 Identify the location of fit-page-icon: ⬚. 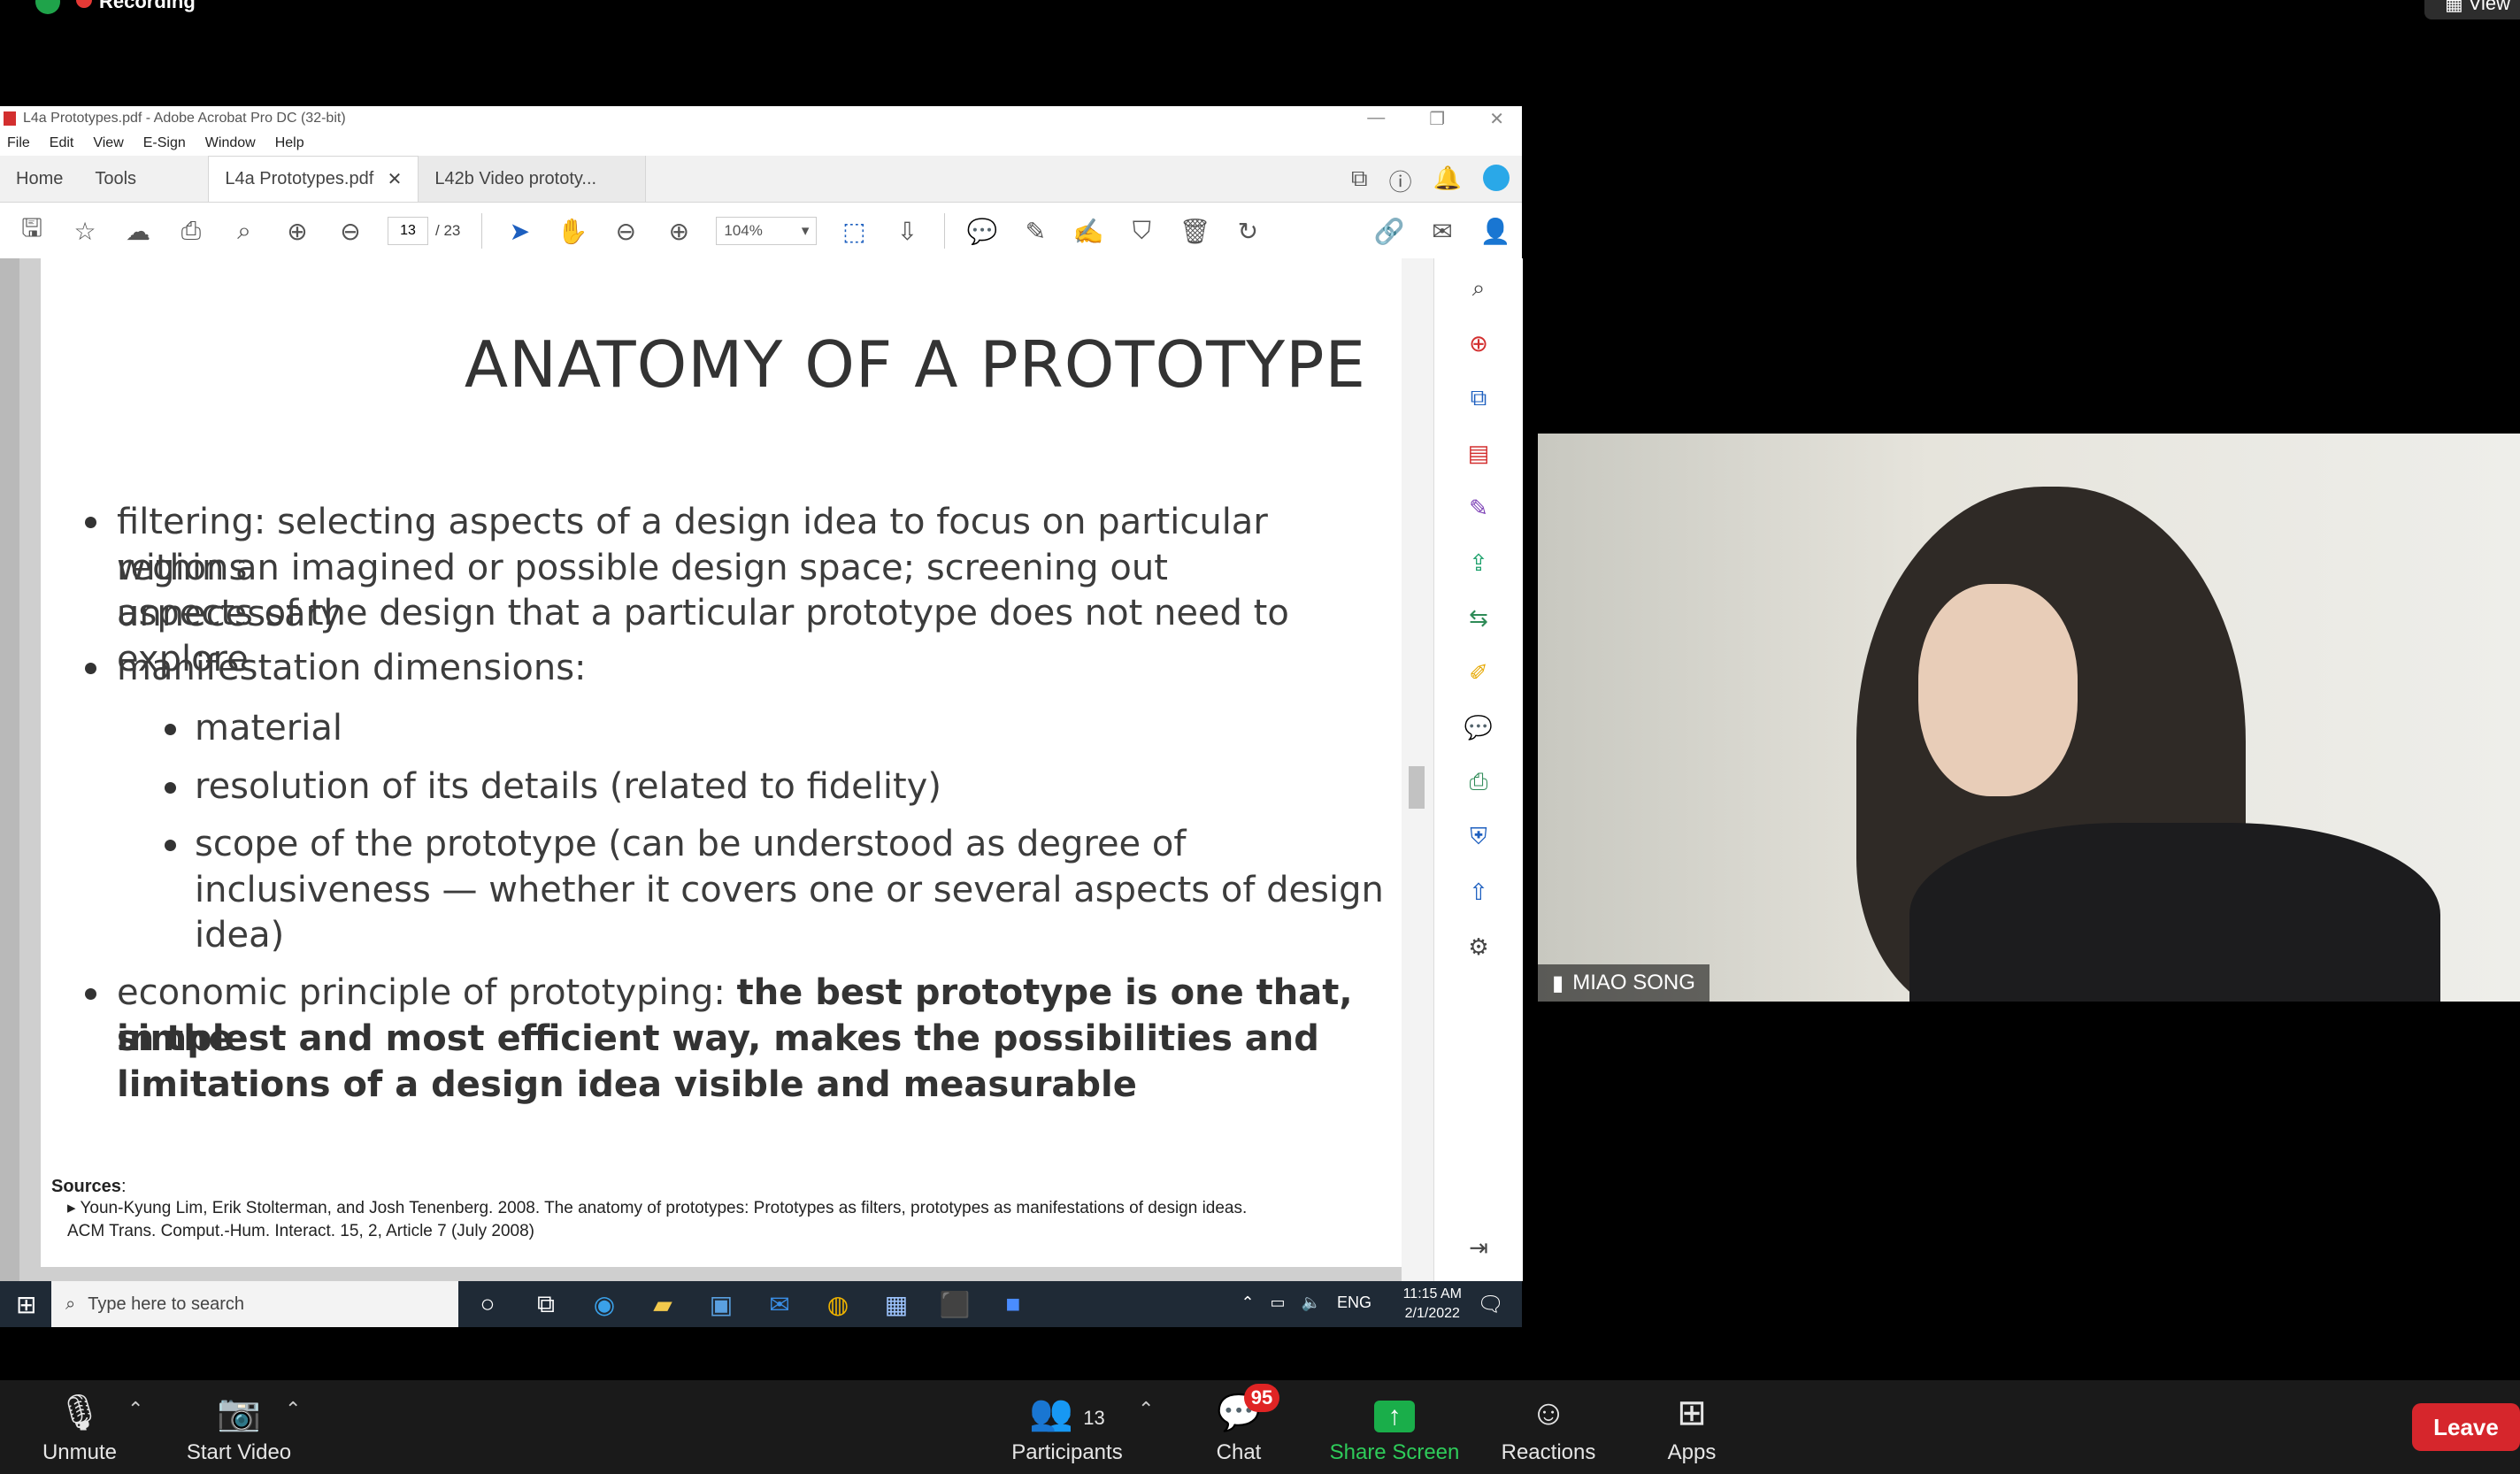
(854, 232).